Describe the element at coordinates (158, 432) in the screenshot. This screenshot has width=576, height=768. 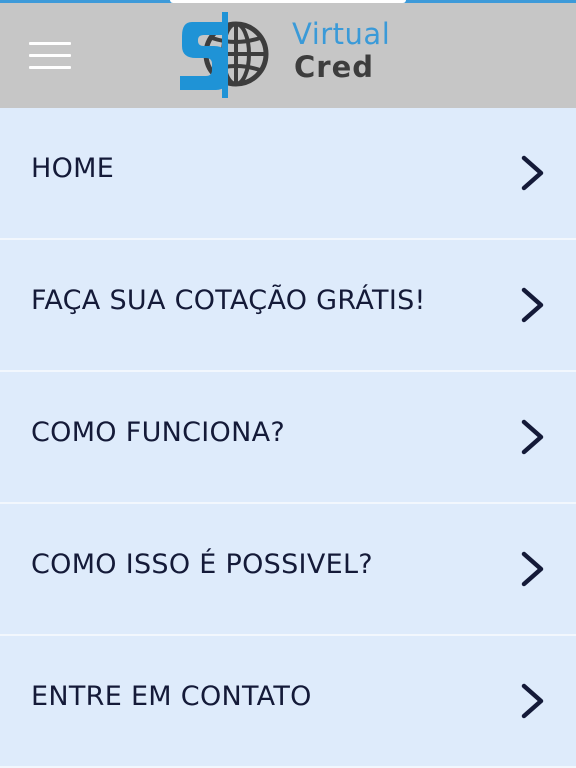
I see `menu-item-label: COMO FUNCIONA?` at that location.